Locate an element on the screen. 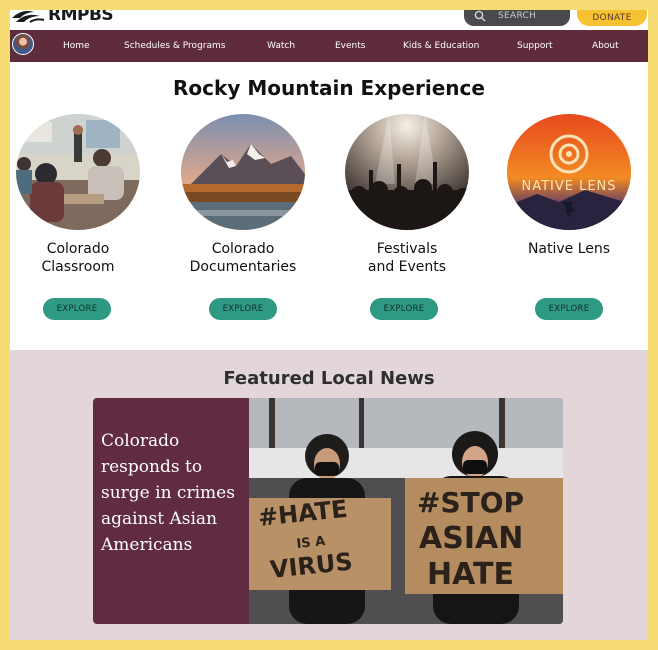 The width and height of the screenshot is (658, 650). top-bar: RMPBS SEARCH DONATE is located at coordinates (329, 20).